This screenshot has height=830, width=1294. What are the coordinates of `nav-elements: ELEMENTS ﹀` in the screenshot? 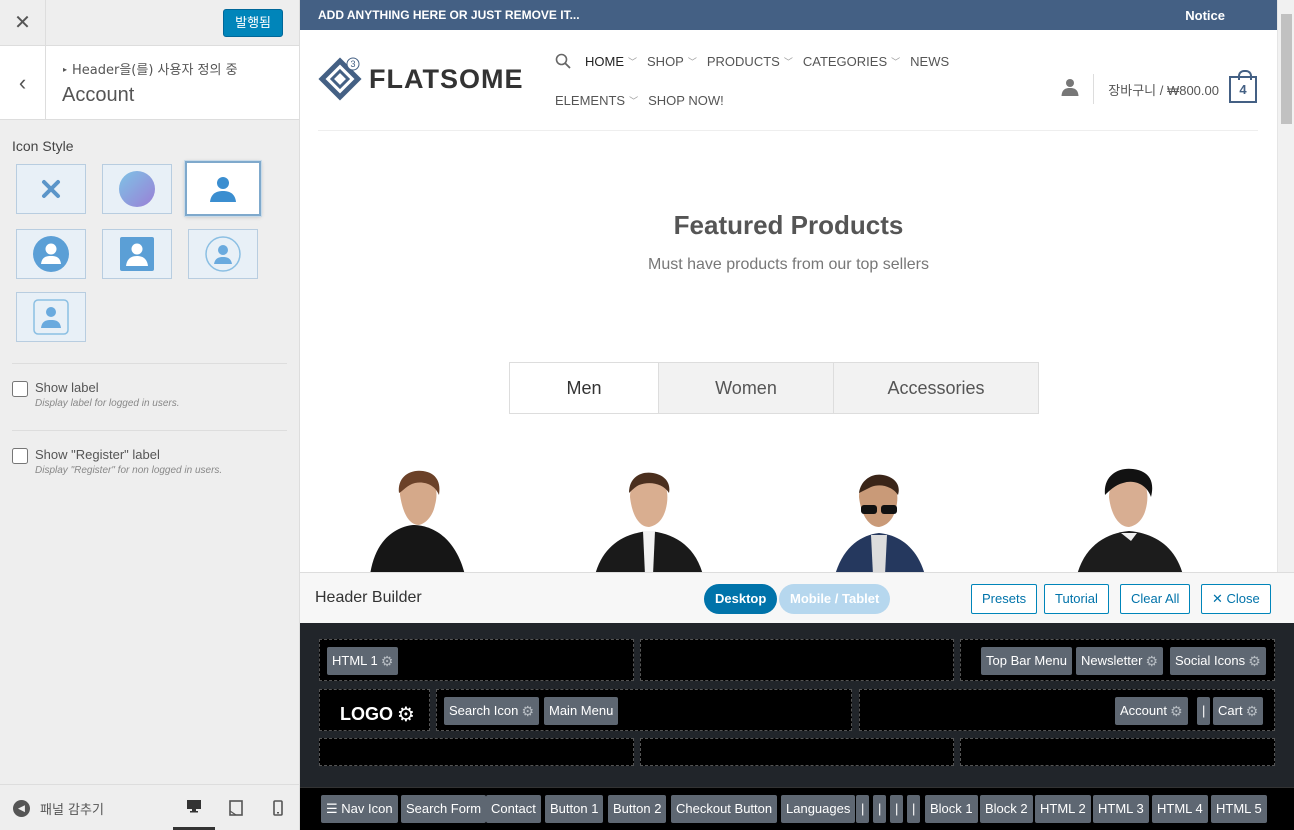 It's located at (596, 100).